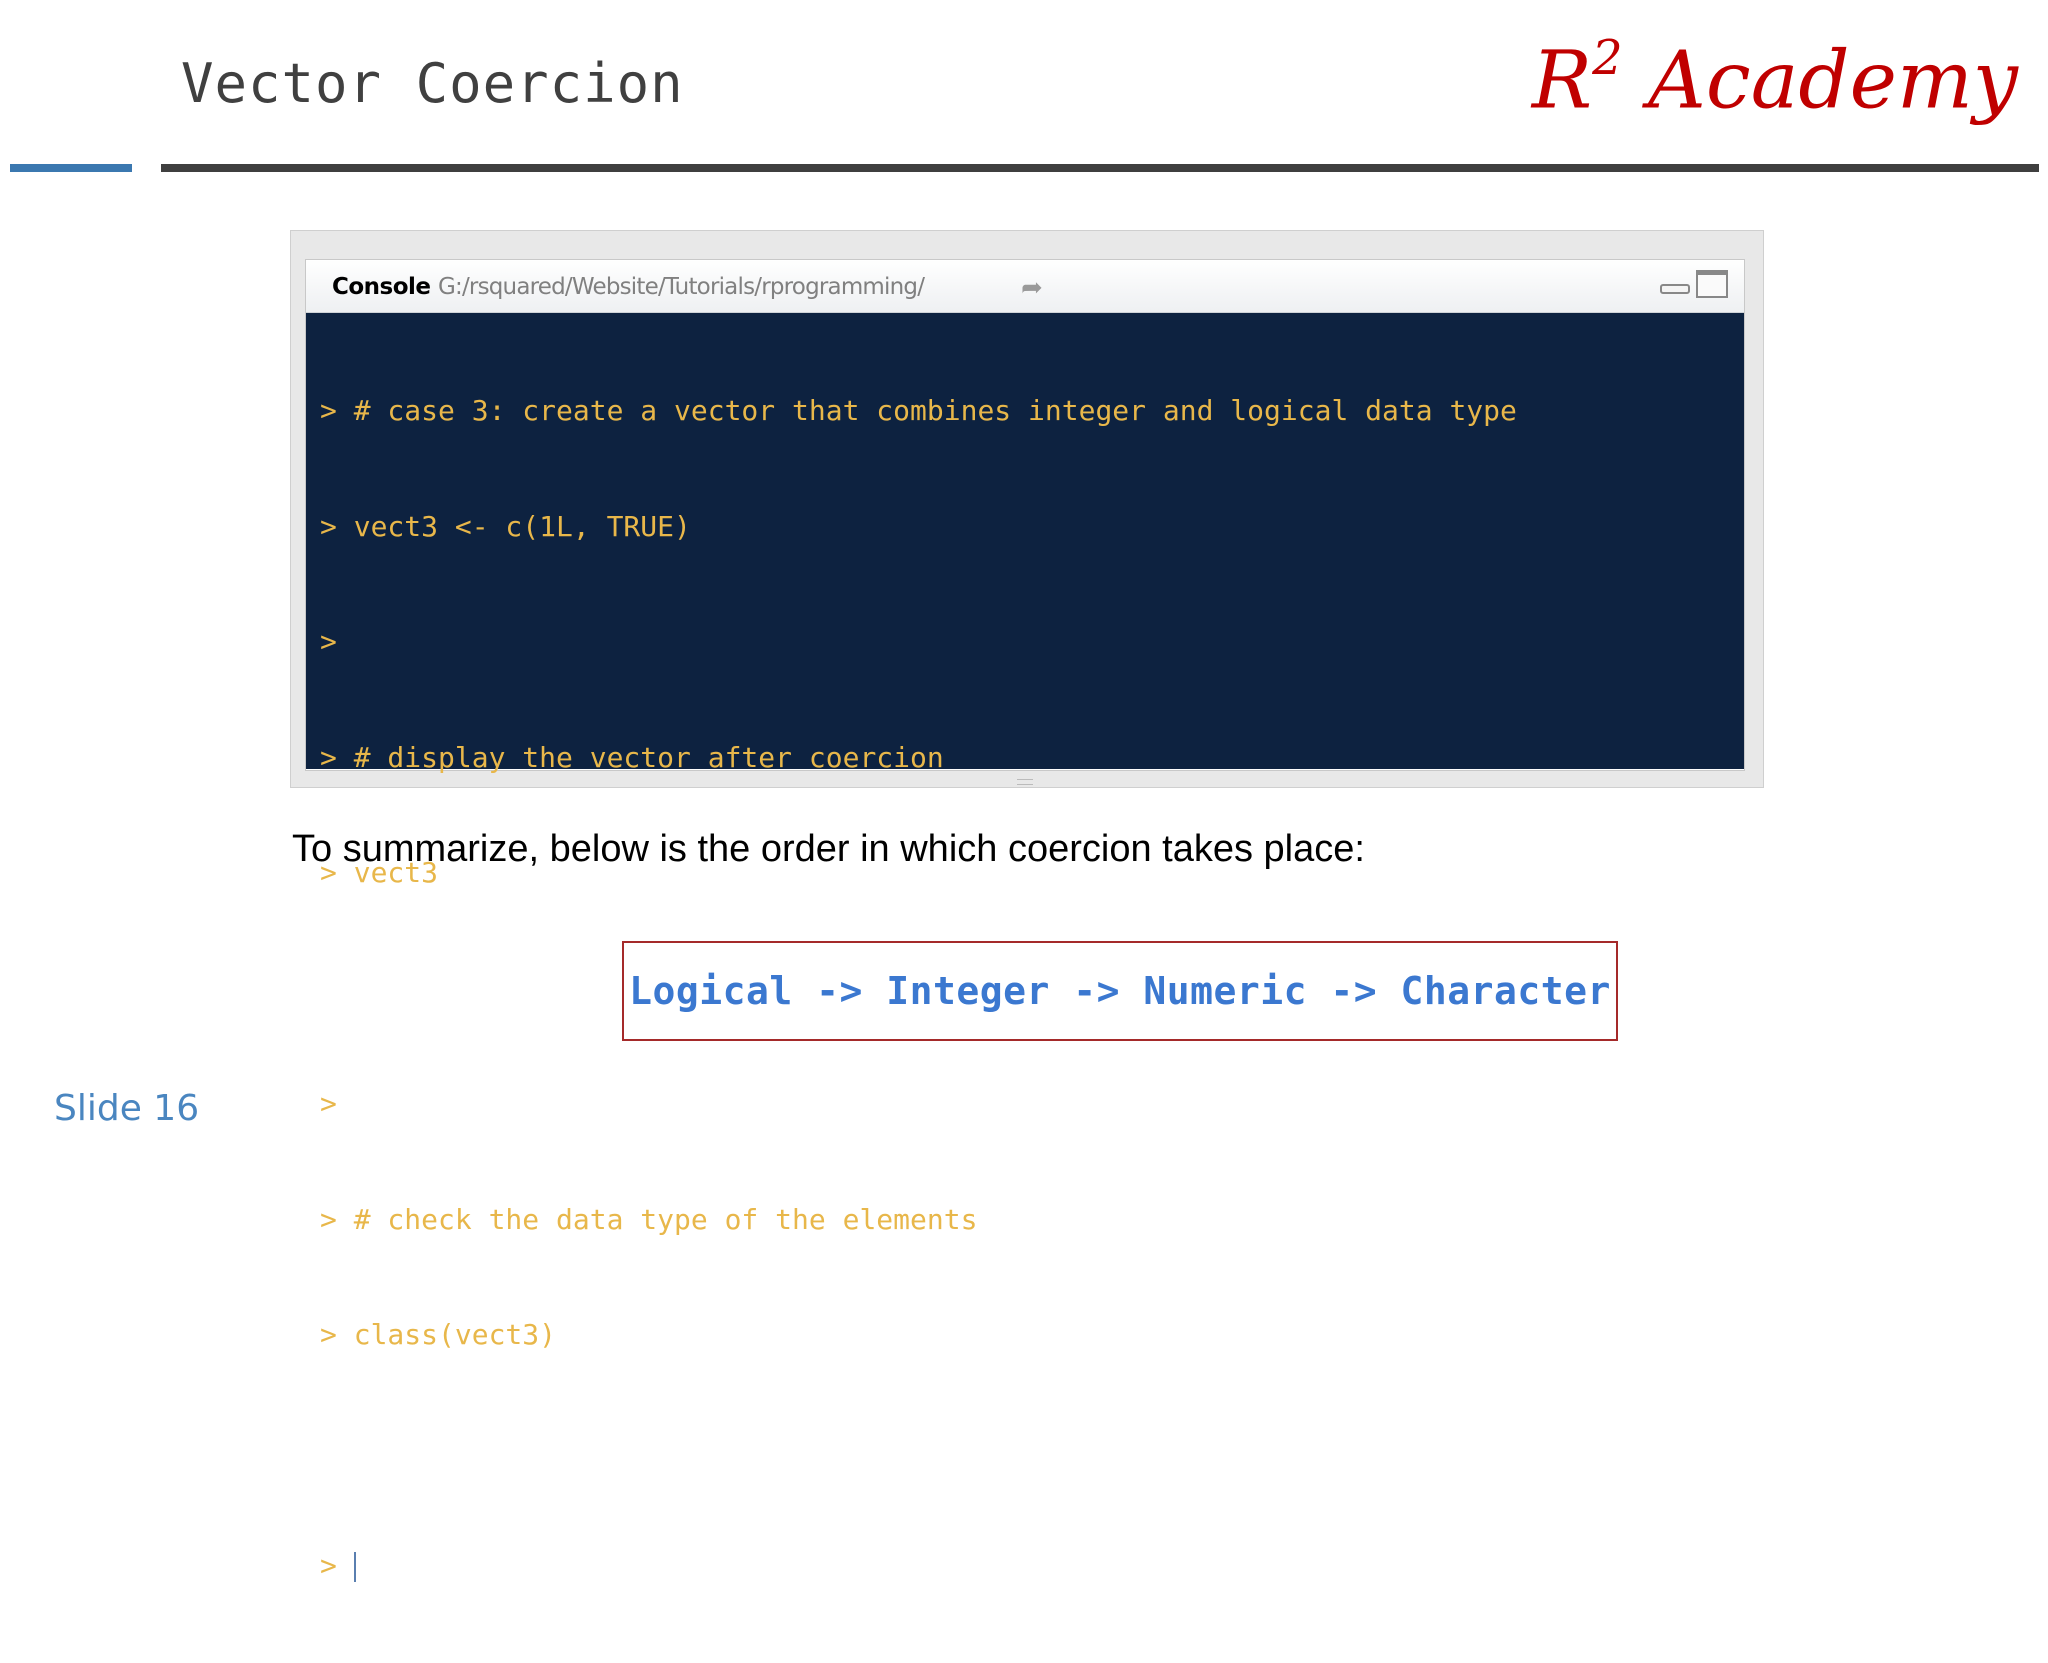 The image size is (2048, 1663). Describe the element at coordinates (649, 1219) in the screenshot. I see `console-line: > # check the data type of the elements` at that location.